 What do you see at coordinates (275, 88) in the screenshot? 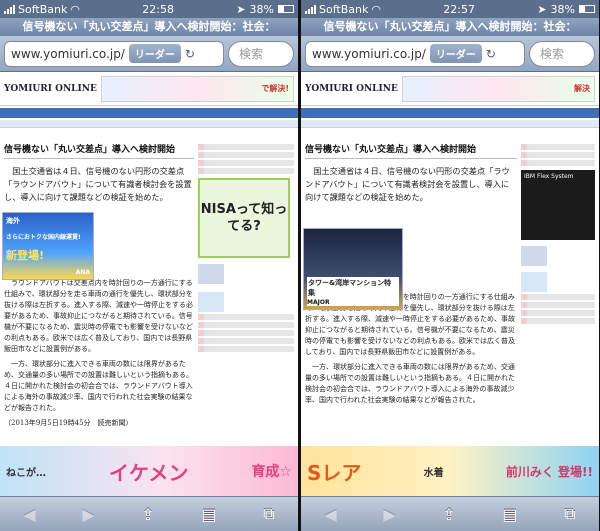
I see `top-banner-text: で解決!` at bounding box center [275, 88].